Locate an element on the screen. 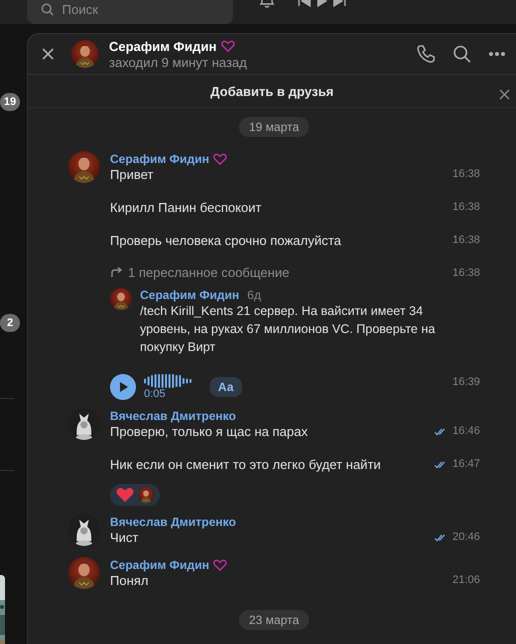 The height and width of the screenshot is (644, 516). forward-icon is located at coordinates (116, 272).